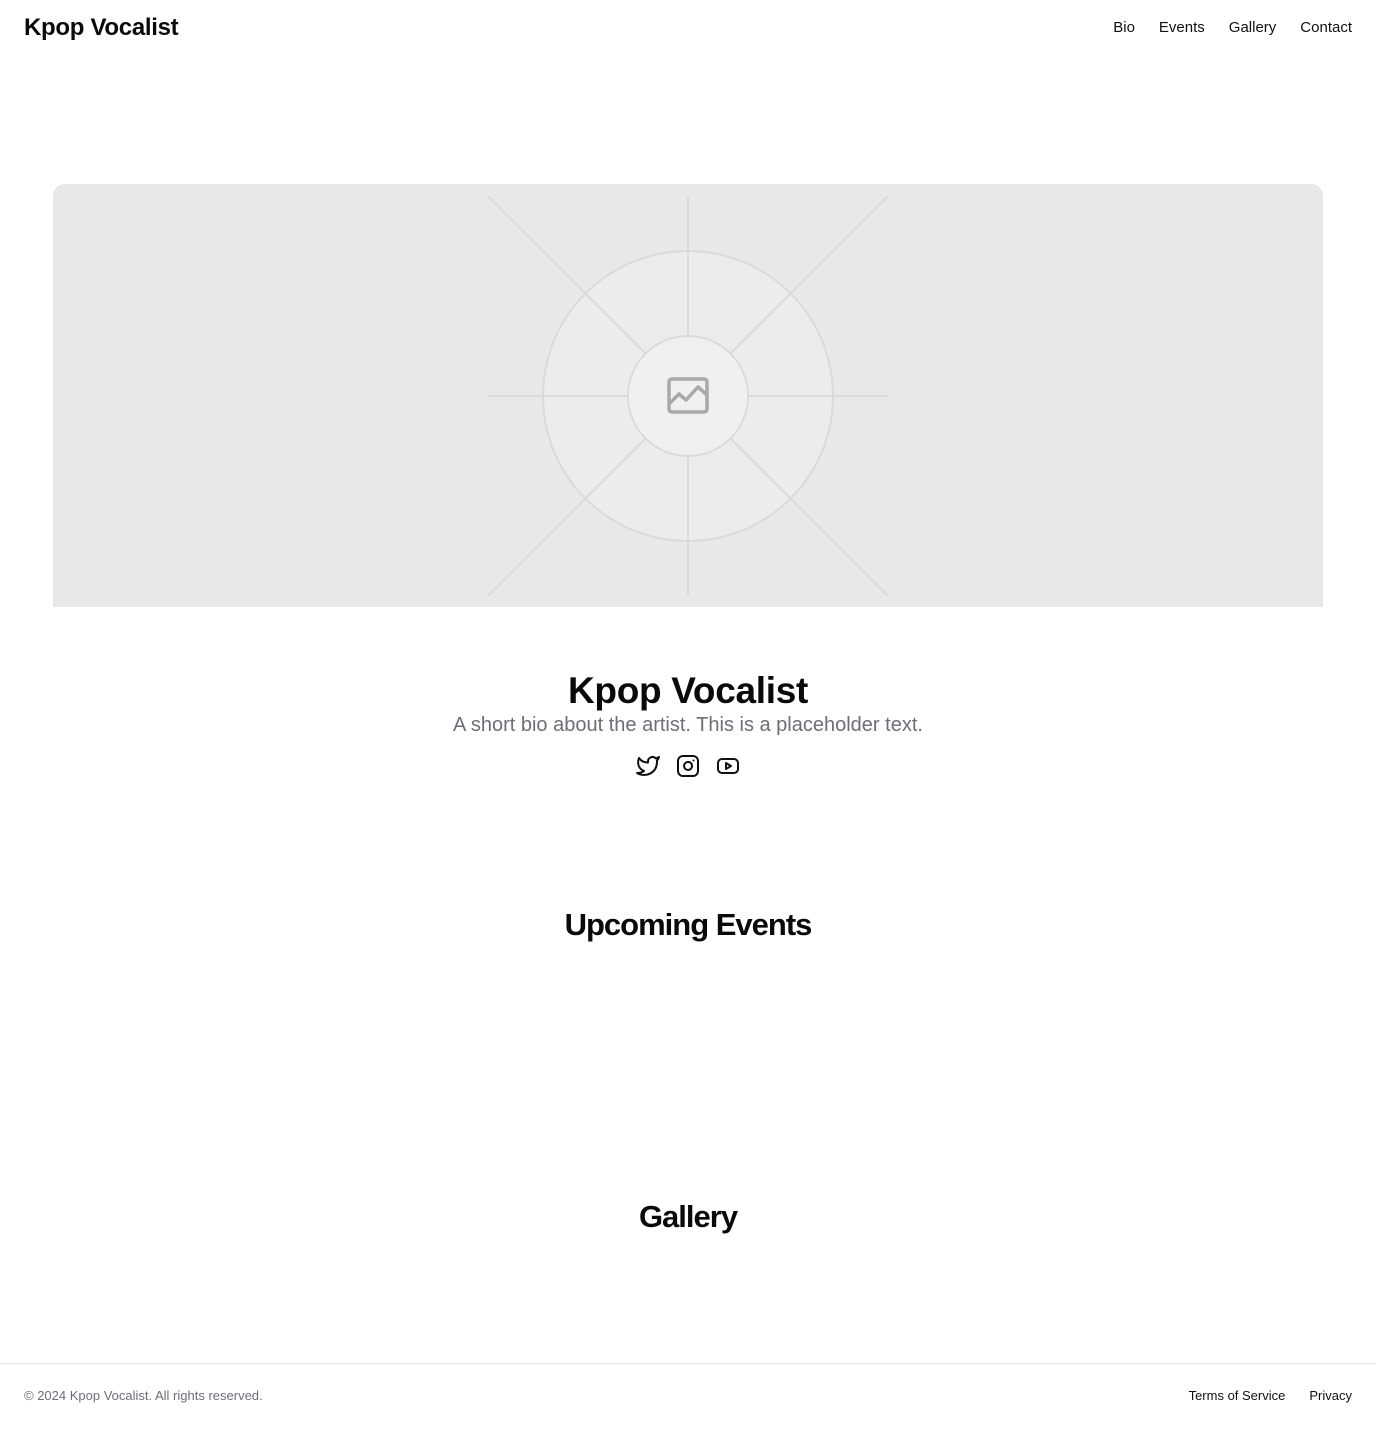 This screenshot has width=1376, height=1429. I want to click on social-links, so click(688, 766).